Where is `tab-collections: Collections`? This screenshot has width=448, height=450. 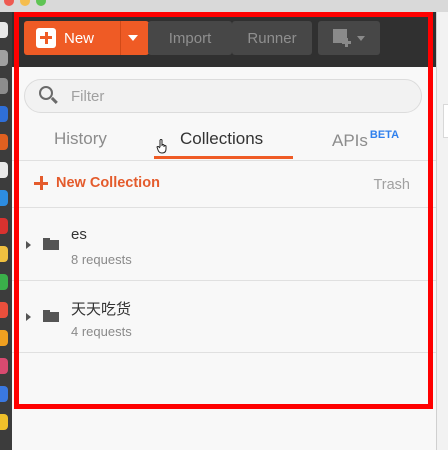 tab-collections: Collections is located at coordinates (221, 139).